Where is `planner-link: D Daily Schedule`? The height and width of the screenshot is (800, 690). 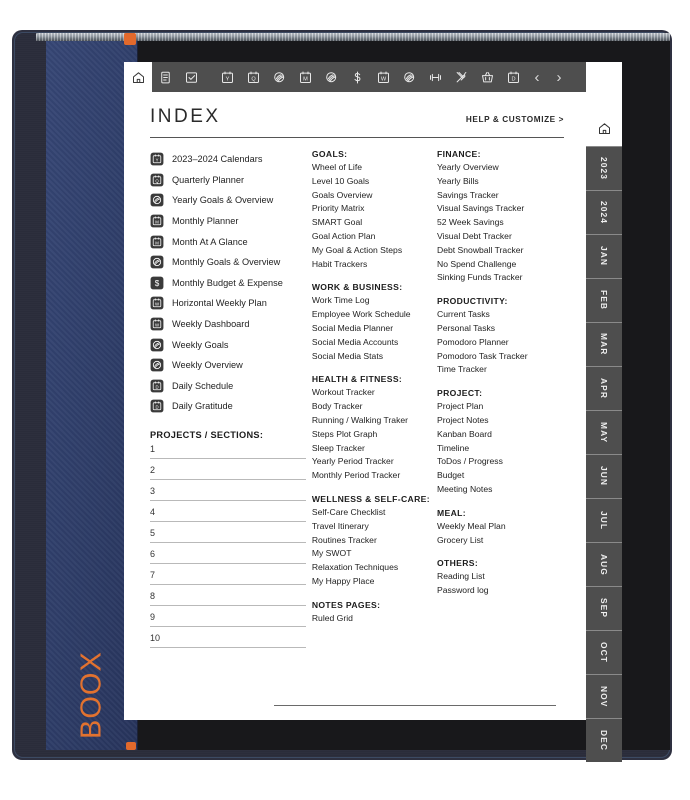
planner-link: D Daily Schedule is located at coordinates (231, 386).